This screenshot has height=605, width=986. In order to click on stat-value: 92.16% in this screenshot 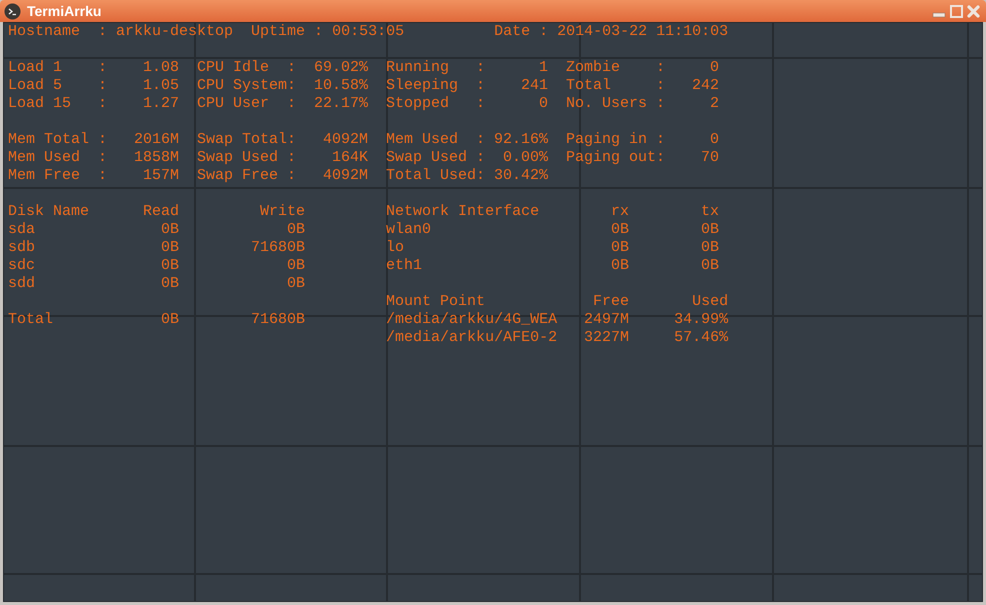, I will do `click(520, 140)`.